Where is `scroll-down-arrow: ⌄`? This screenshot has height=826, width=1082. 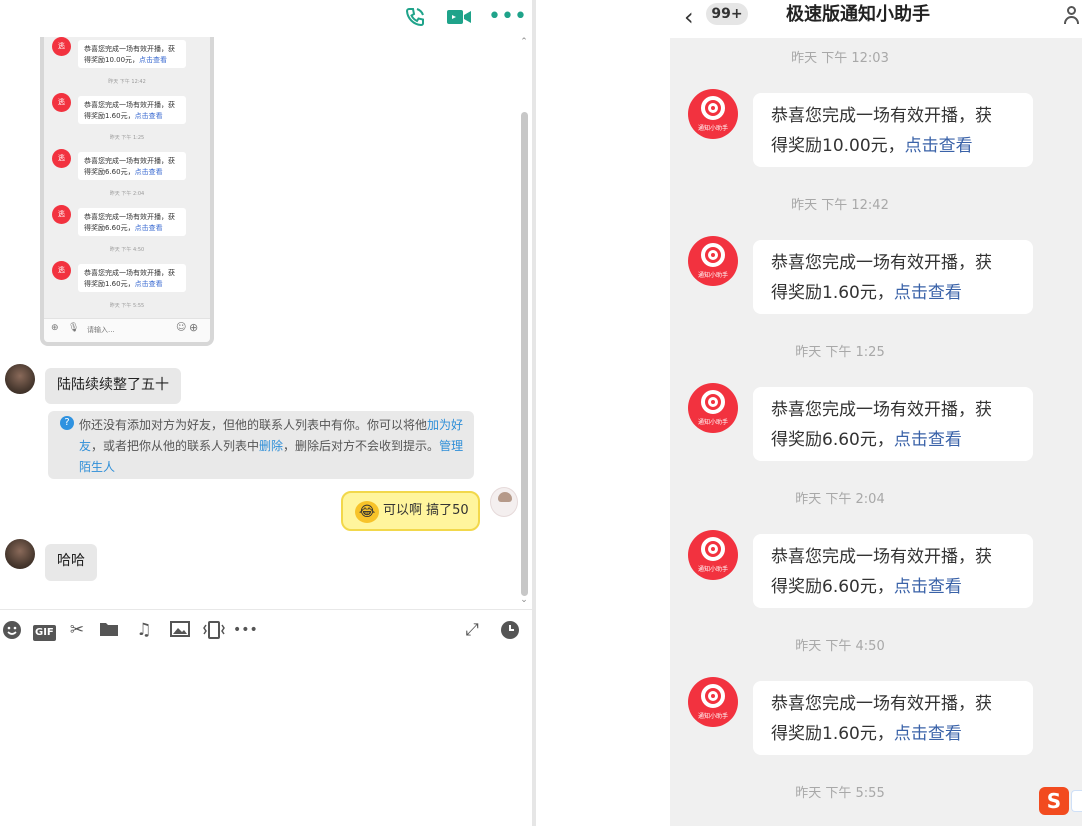 scroll-down-arrow: ⌄ is located at coordinates (524, 600).